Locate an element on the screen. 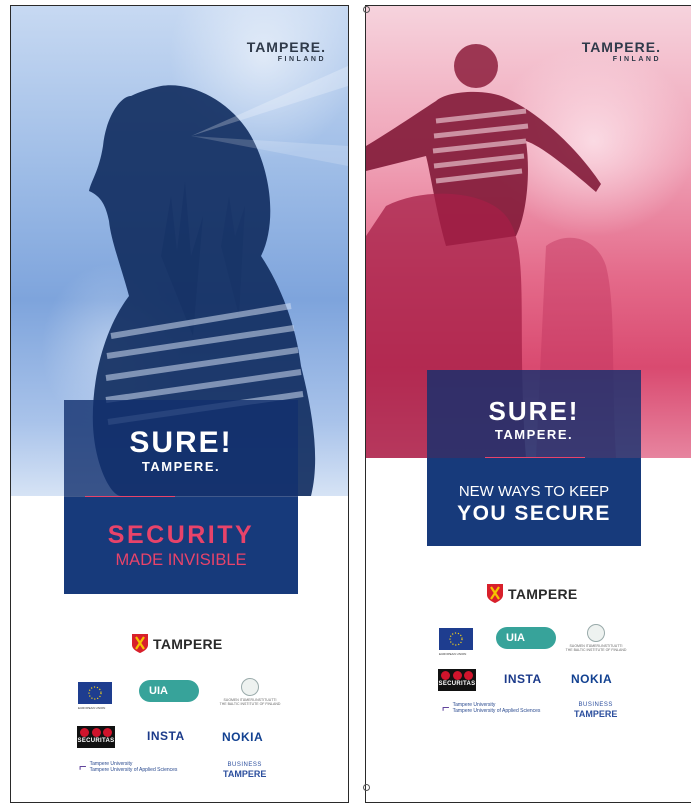 Image resolution: width=691 pixels, height=806 pixels. tagline-you-secure: YOU SECURE is located at coordinates (534, 513).